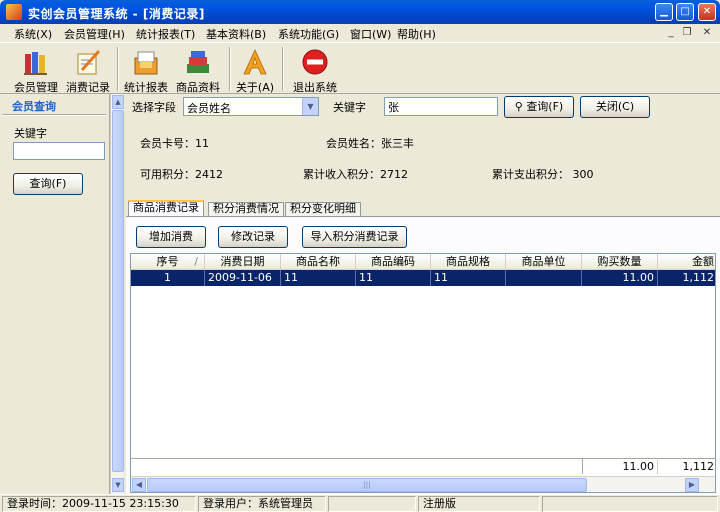 Image resolution: width=720 pixels, height=512 pixels. What do you see at coordinates (323, 209) in the screenshot?
I see `tab-points-changes: 积分变化明细` at bounding box center [323, 209].